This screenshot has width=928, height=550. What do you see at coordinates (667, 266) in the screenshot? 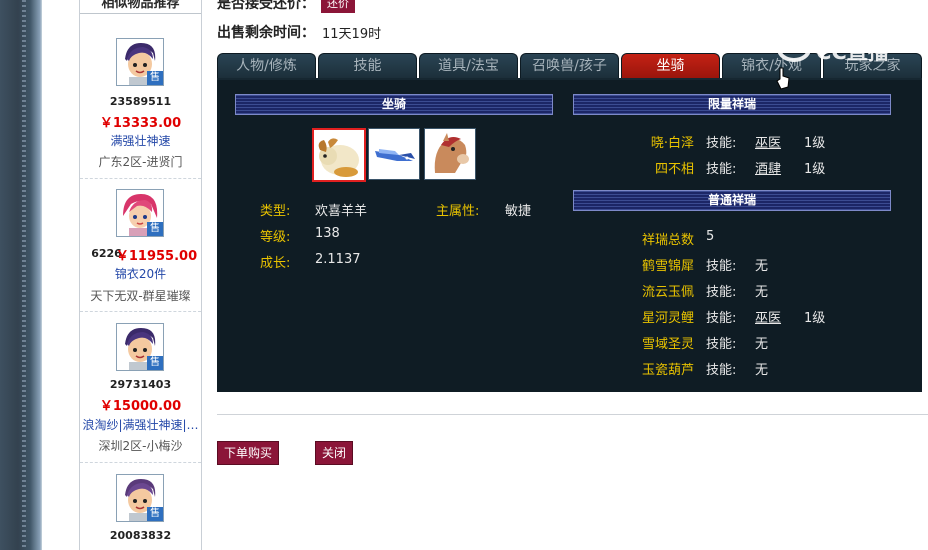
I see `normal-row-name: 鹤雪锦犀` at bounding box center [667, 266].